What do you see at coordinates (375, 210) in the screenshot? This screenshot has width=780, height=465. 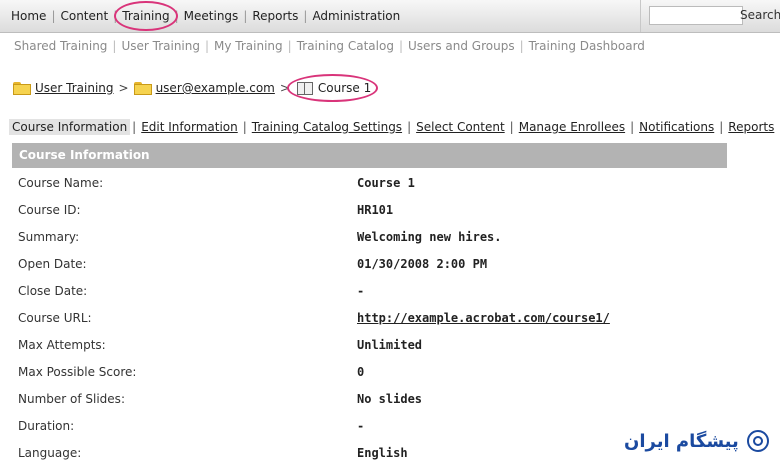 I see `field-value: HR101` at bounding box center [375, 210].